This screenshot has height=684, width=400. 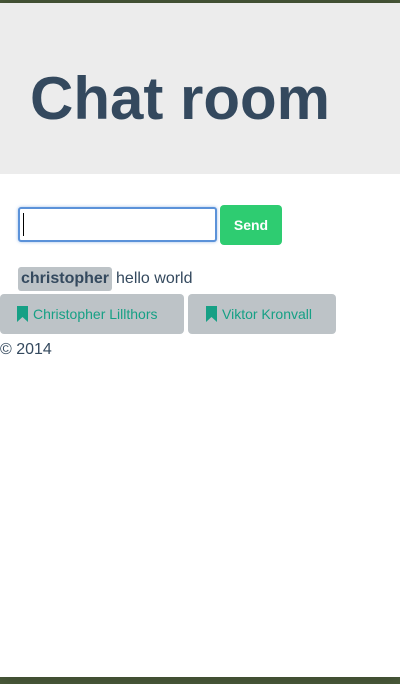 I want to click on send-button: Send, so click(x=251, y=225).